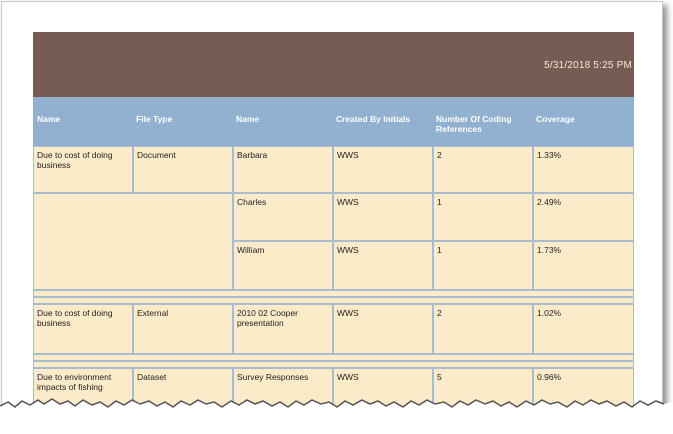  What do you see at coordinates (183, 329) in the screenshot?
I see `table-cell-file-type: External` at bounding box center [183, 329].